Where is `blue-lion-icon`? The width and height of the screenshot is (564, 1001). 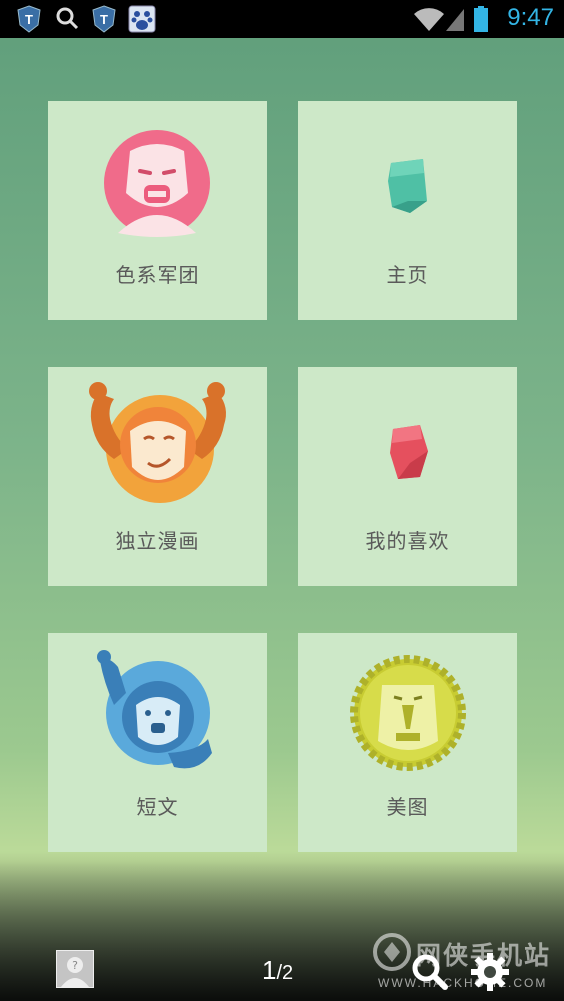
blue-lion-icon is located at coordinates (154, 709).